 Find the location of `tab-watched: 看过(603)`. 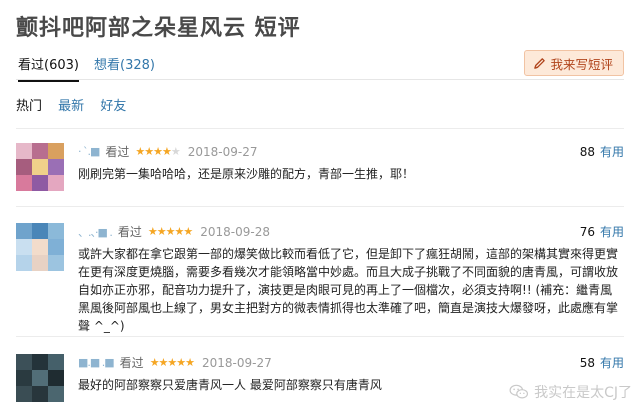

tab-watched: 看过(603) is located at coordinates (48, 68).